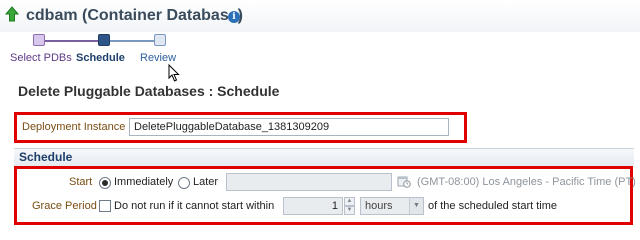 Image resolution: width=640 pixels, height=240 pixels. I want to click on start-immediately-radio, so click(105, 183).